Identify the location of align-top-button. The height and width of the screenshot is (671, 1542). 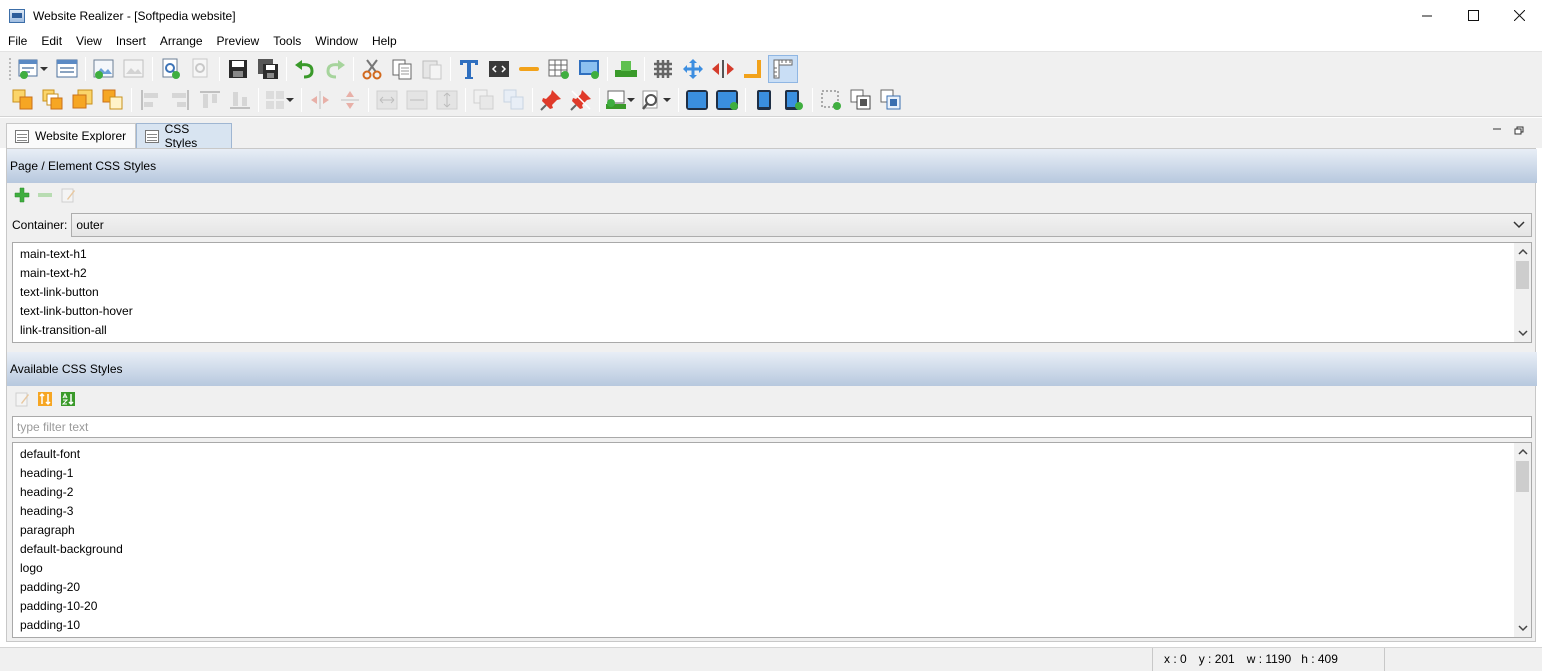
(210, 100).